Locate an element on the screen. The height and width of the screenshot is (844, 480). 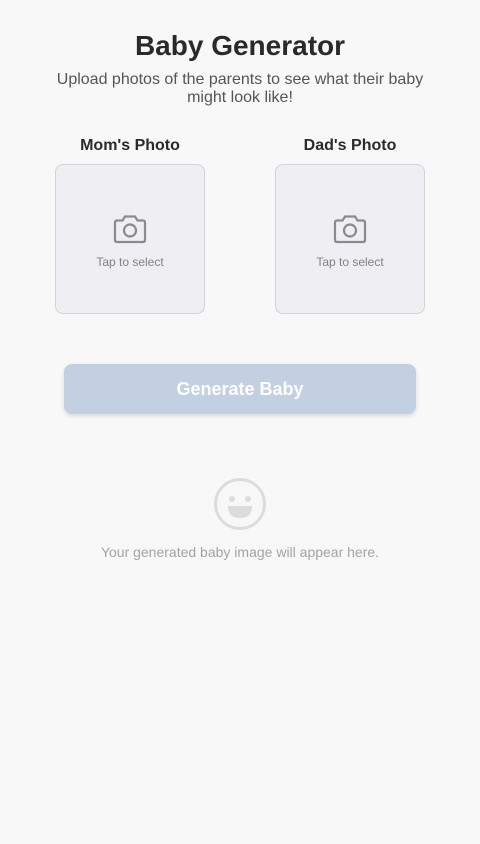
dad-photo-section: Dad's Photo Tap to select is located at coordinates (350, 225).